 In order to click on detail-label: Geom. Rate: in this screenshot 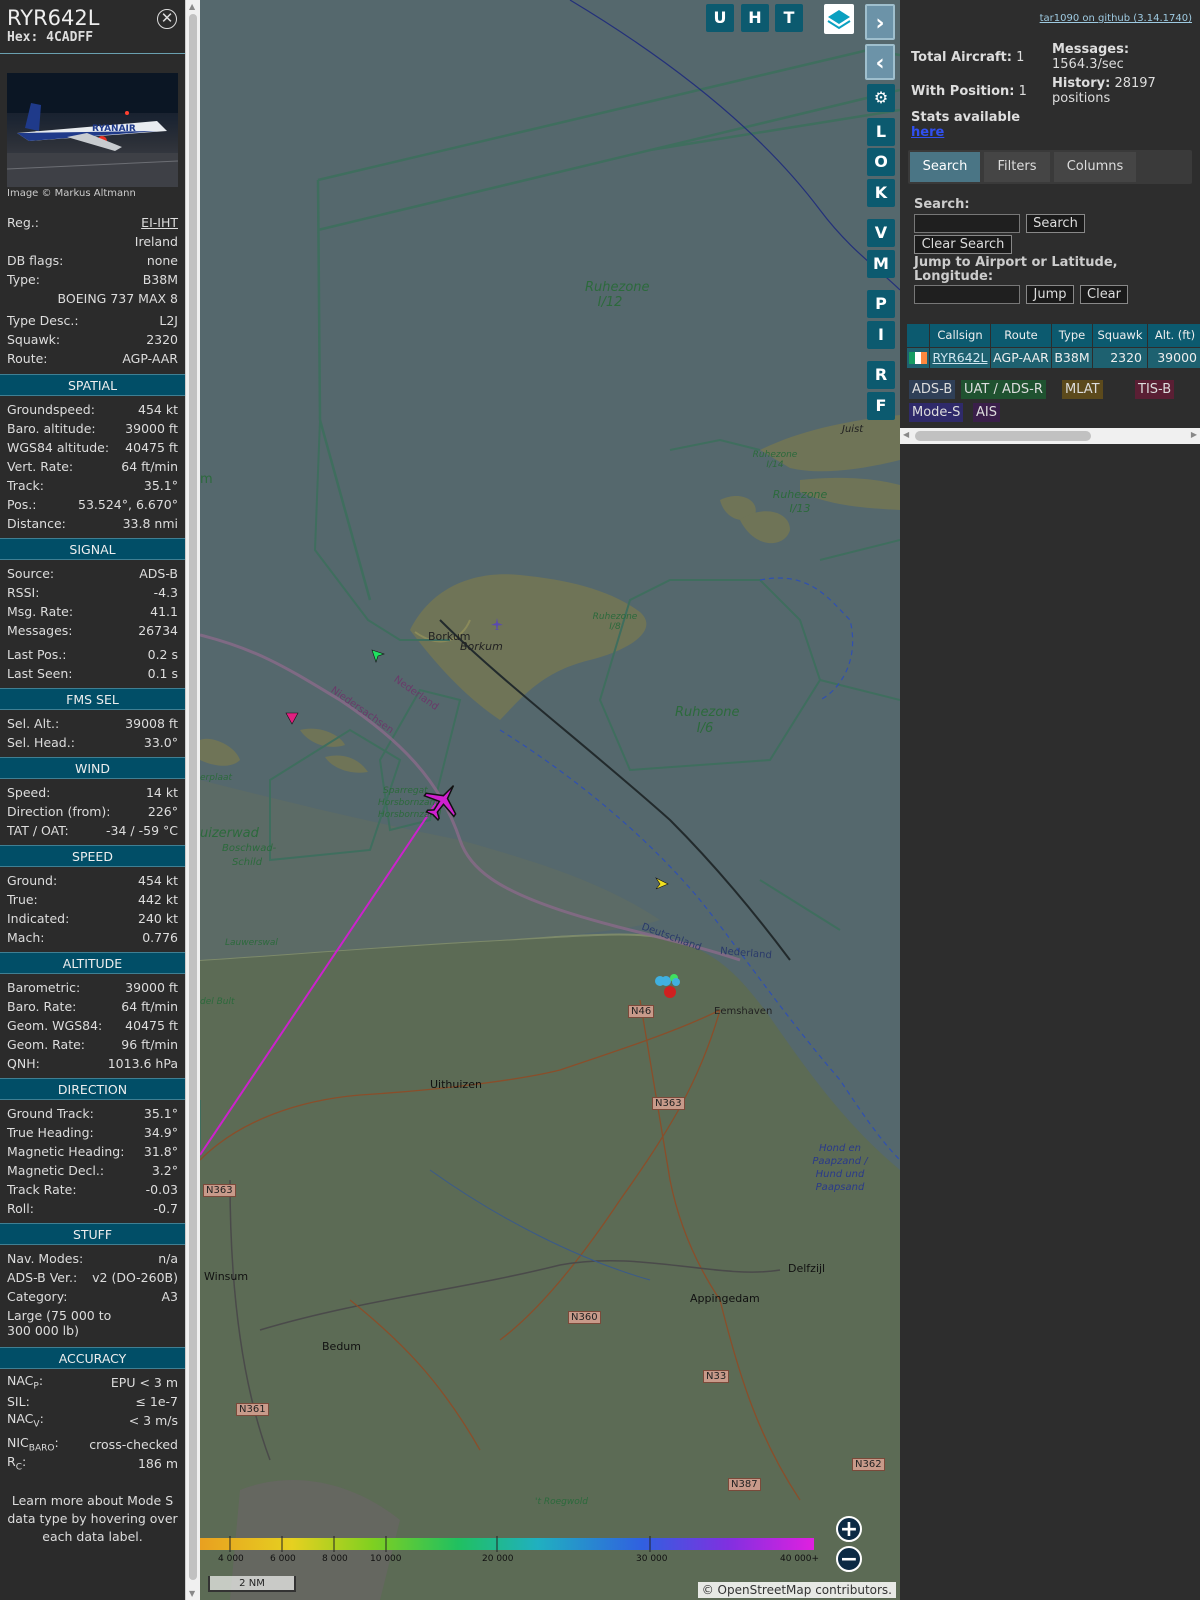, I will do `click(46, 1044)`.